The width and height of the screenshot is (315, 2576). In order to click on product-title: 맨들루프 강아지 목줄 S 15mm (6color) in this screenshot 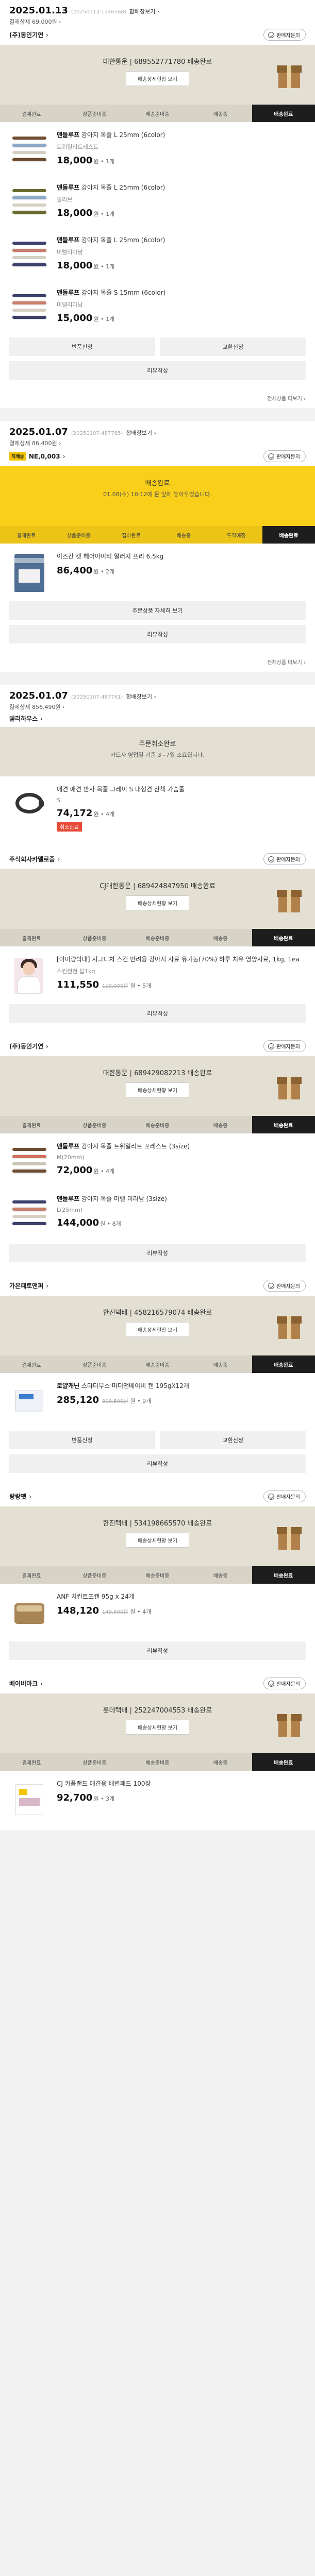, I will do `click(181, 292)`.